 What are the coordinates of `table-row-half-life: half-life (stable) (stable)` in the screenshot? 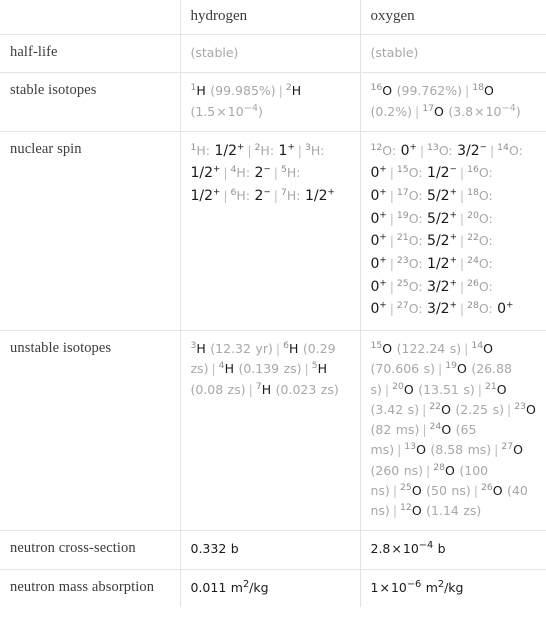 It's located at (273, 53).